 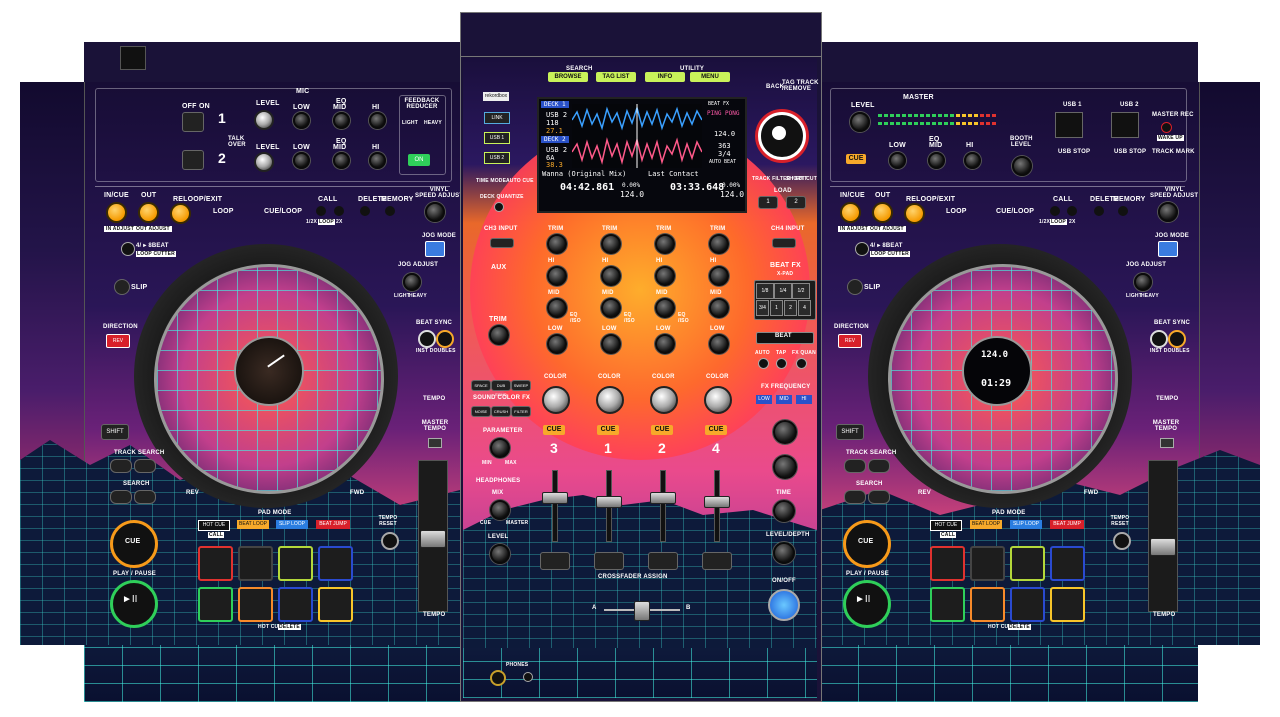 What do you see at coordinates (662, 430) in the screenshot?
I see `ch2-cue-button: CUE` at bounding box center [662, 430].